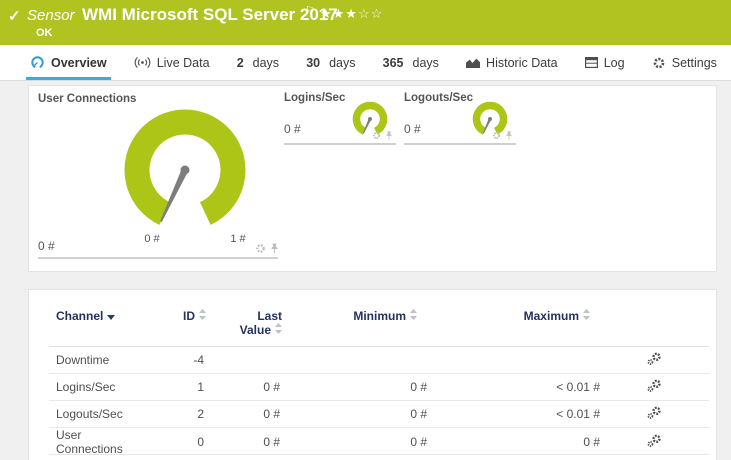 The height and width of the screenshot is (460, 731). What do you see at coordinates (267, 248) in the screenshot?
I see `primary-gauge-actions` at bounding box center [267, 248].